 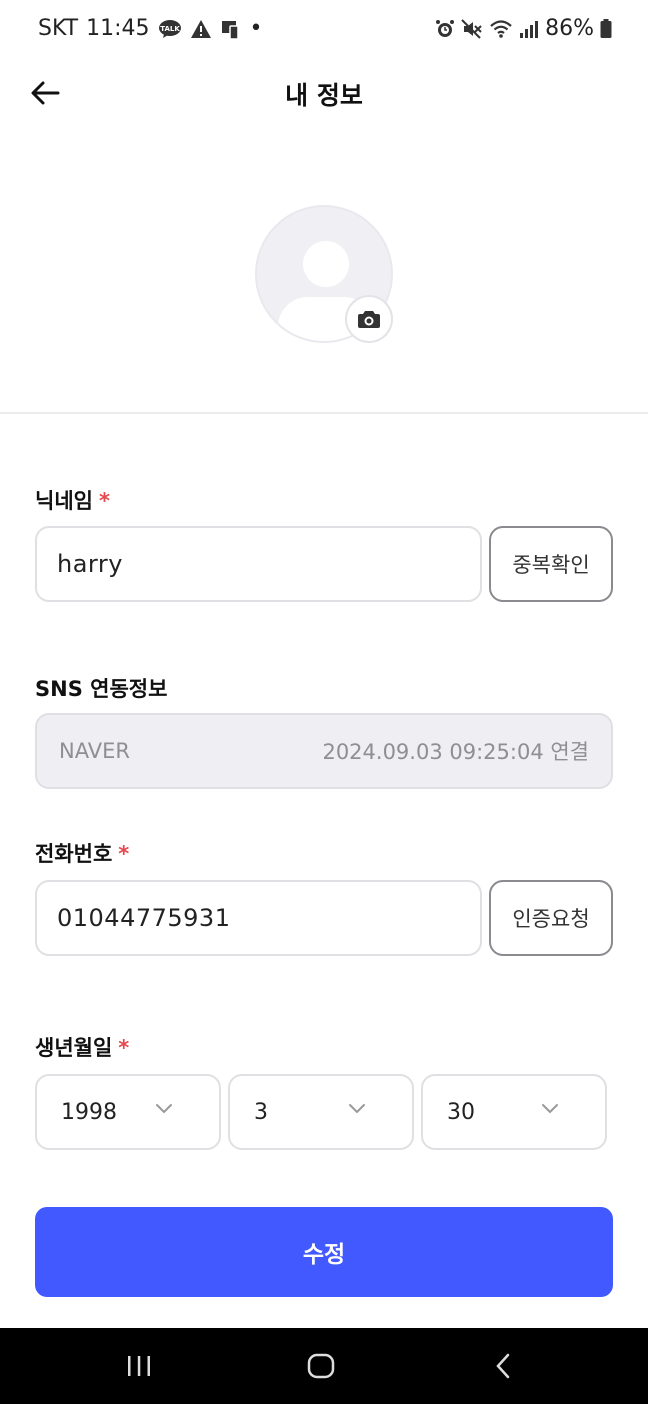 What do you see at coordinates (90, 564) in the screenshot?
I see `nickname-value: harry` at bounding box center [90, 564].